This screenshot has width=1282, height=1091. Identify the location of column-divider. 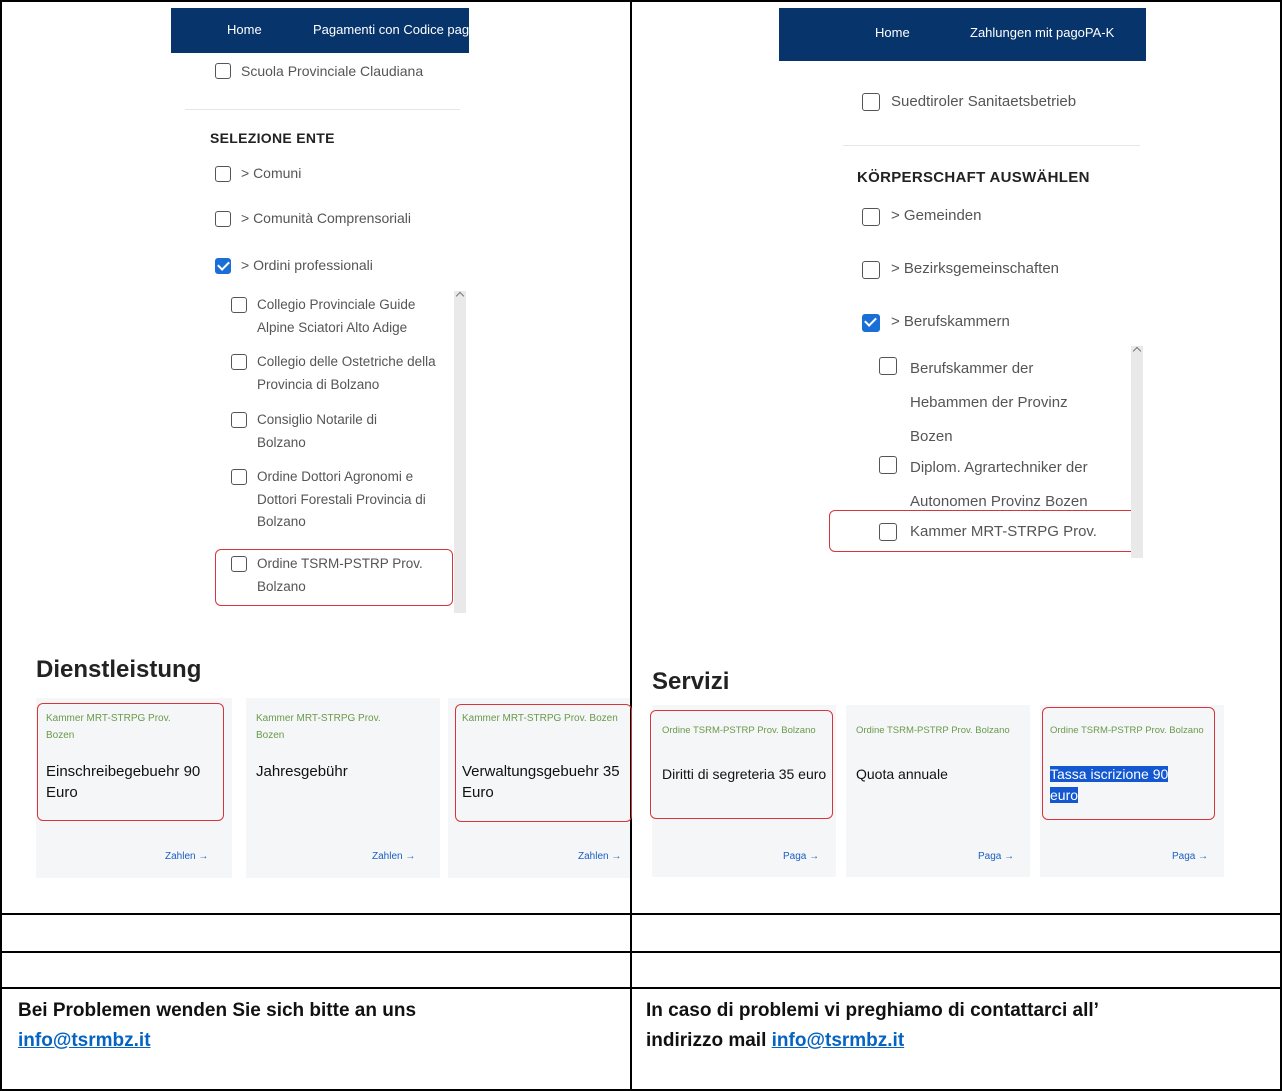
(631, 545).